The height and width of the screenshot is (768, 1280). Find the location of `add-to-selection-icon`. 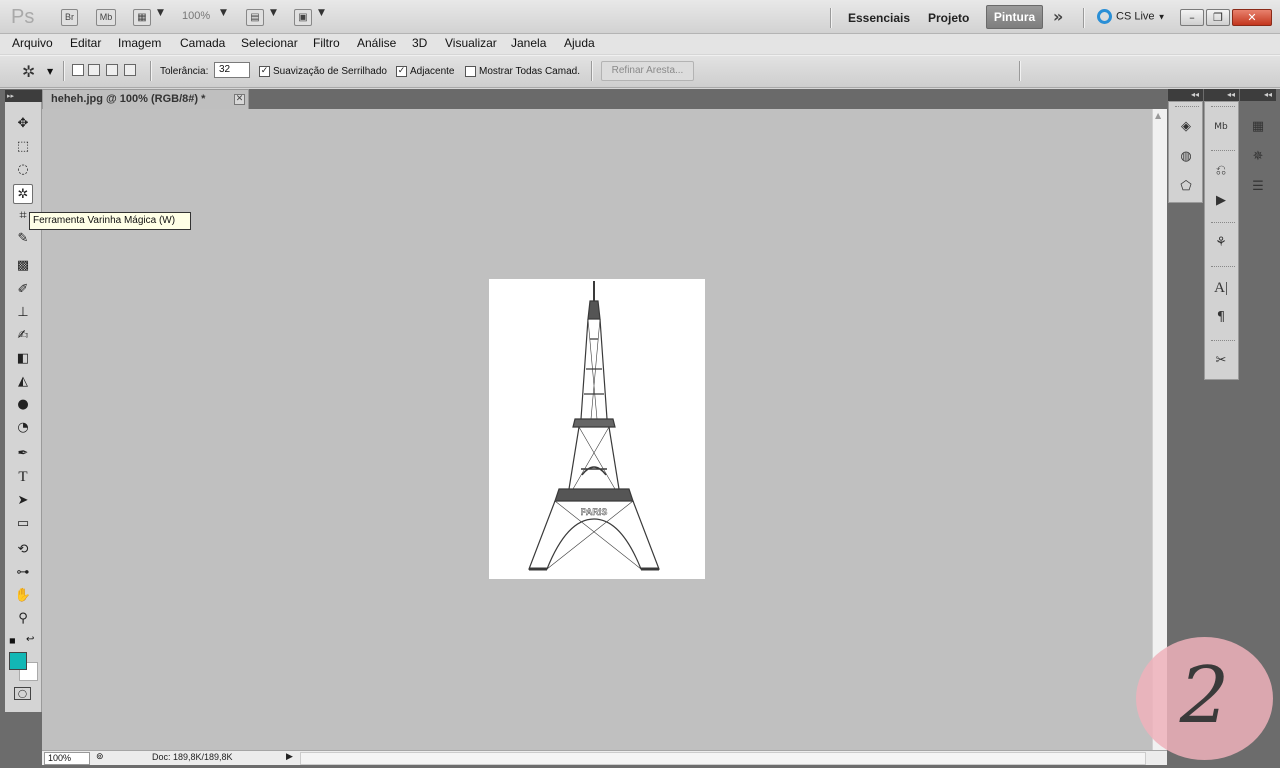

add-to-selection-icon is located at coordinates (94, 70).